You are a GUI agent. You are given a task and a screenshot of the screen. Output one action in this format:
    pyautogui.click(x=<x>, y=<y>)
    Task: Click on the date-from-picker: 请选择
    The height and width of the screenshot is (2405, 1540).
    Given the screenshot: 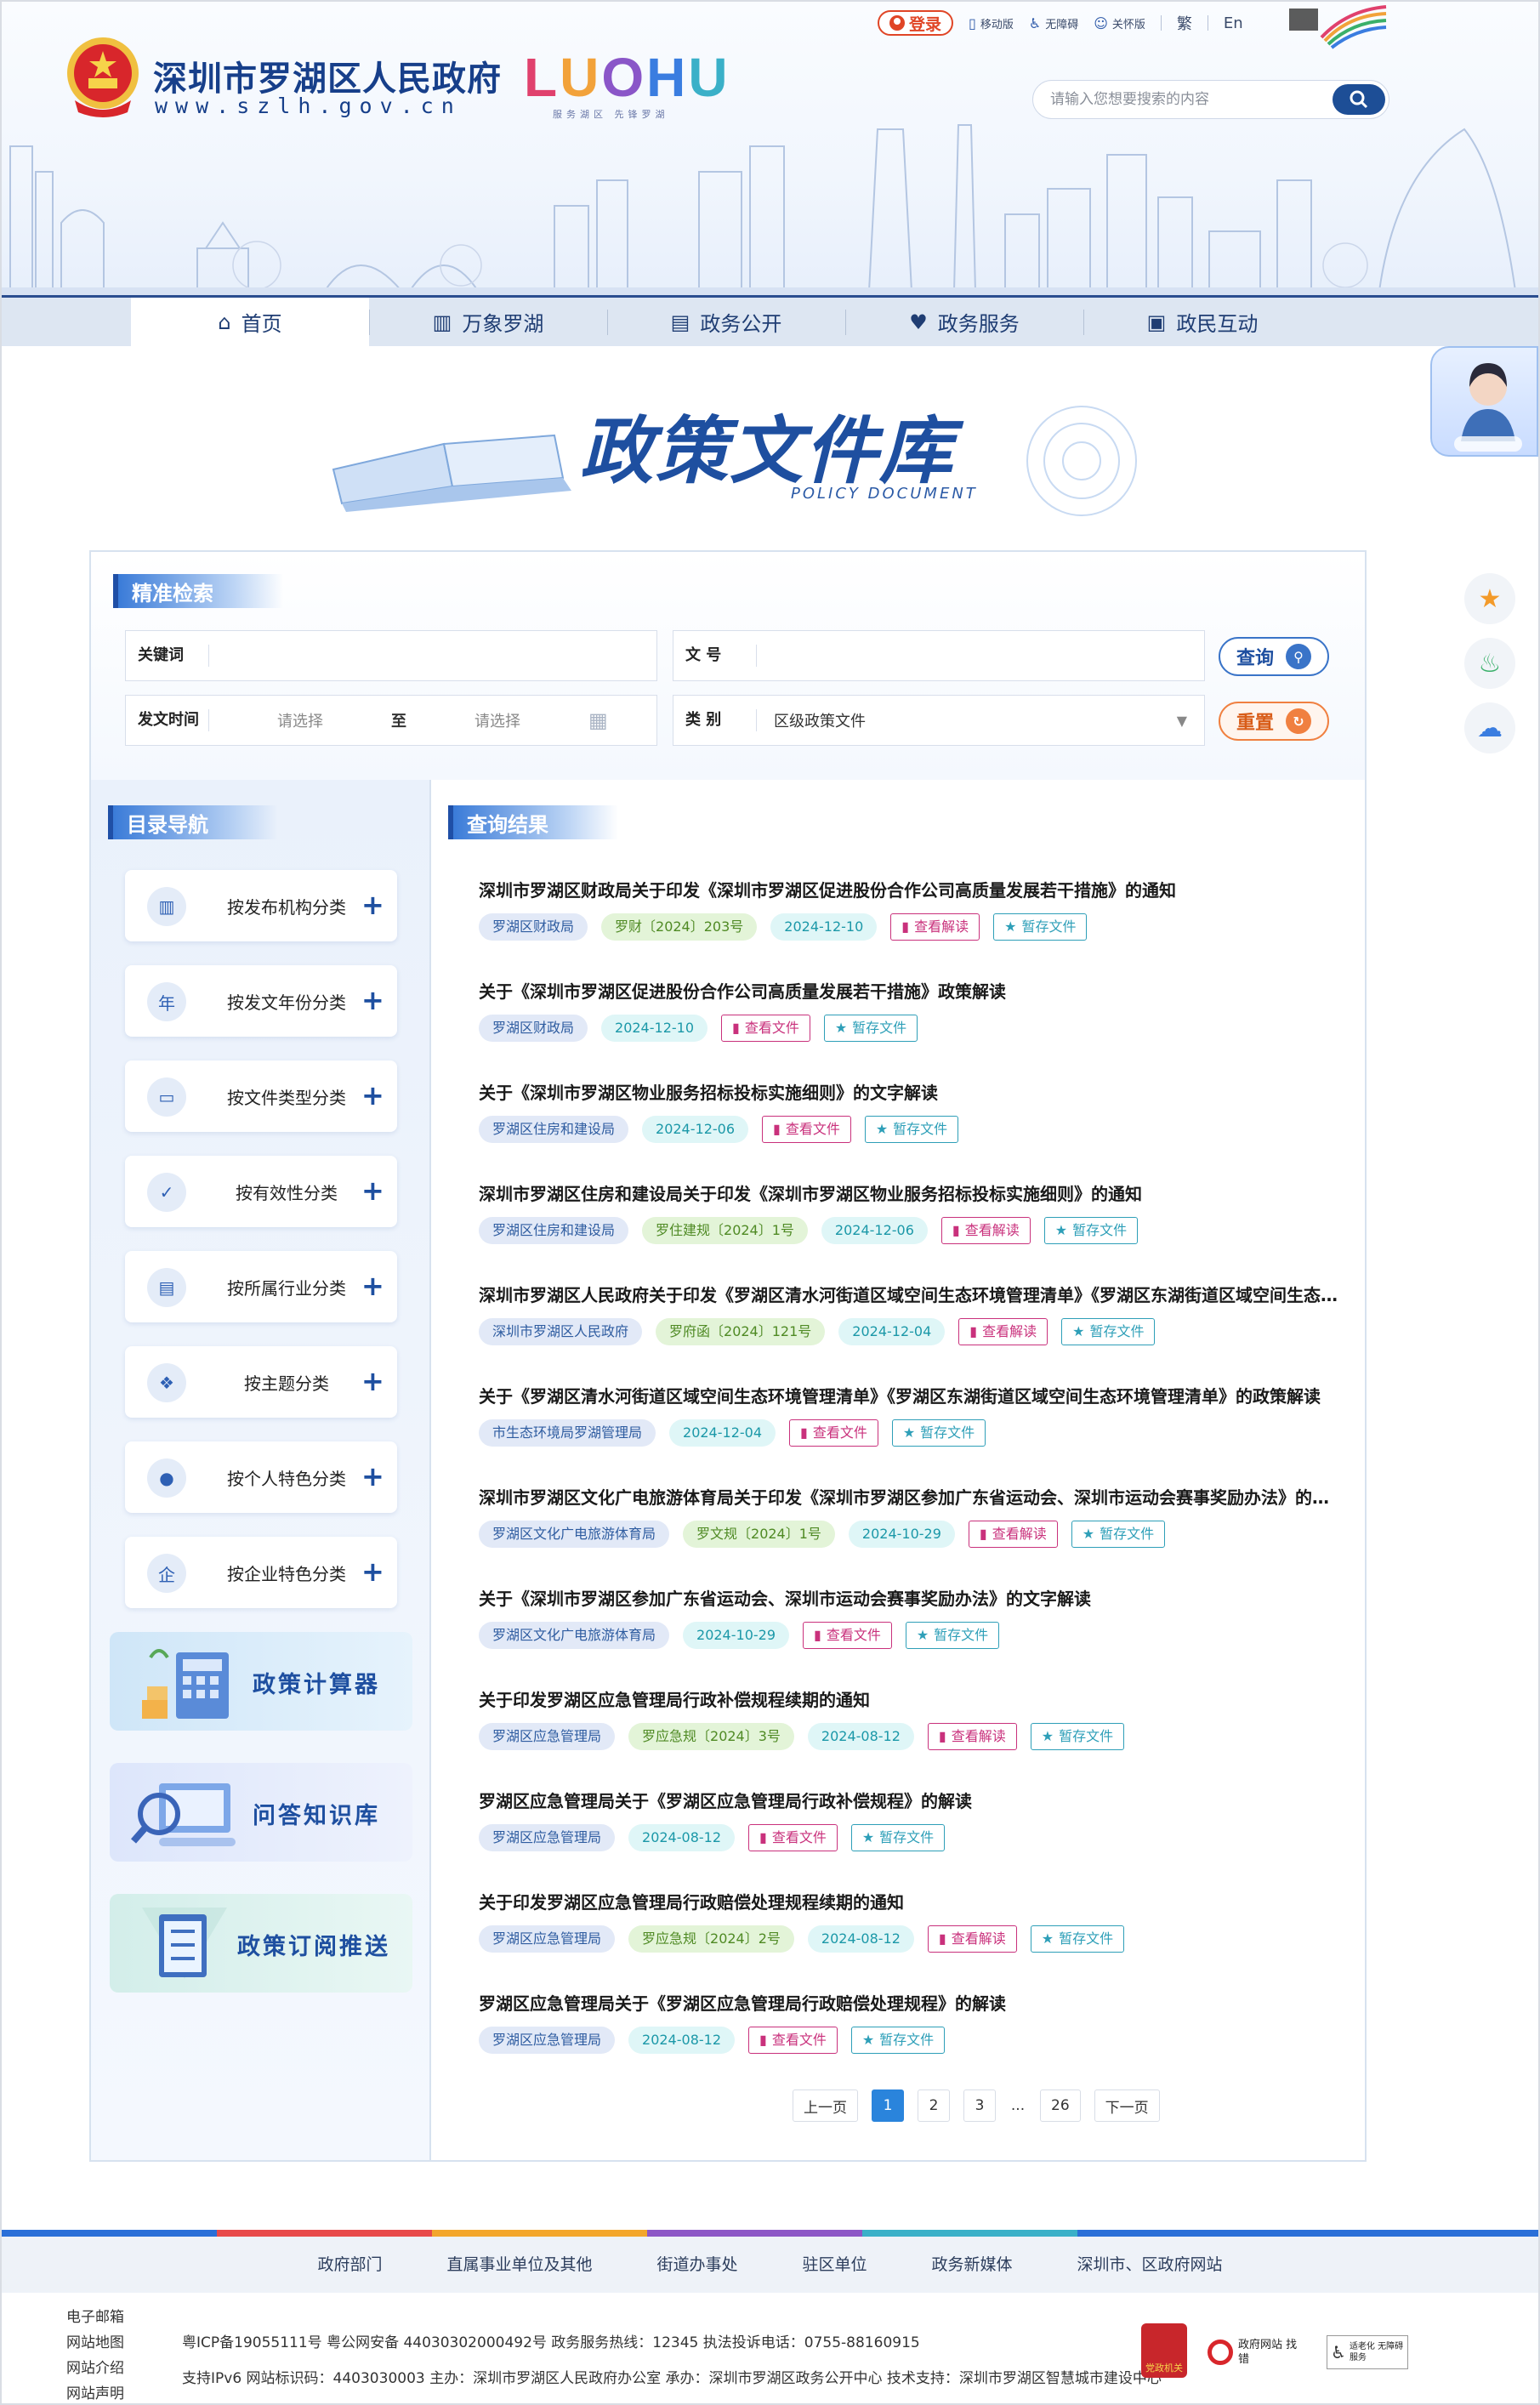 What is the action you would take?
    pyautogui.click(x=300, y=720)
    